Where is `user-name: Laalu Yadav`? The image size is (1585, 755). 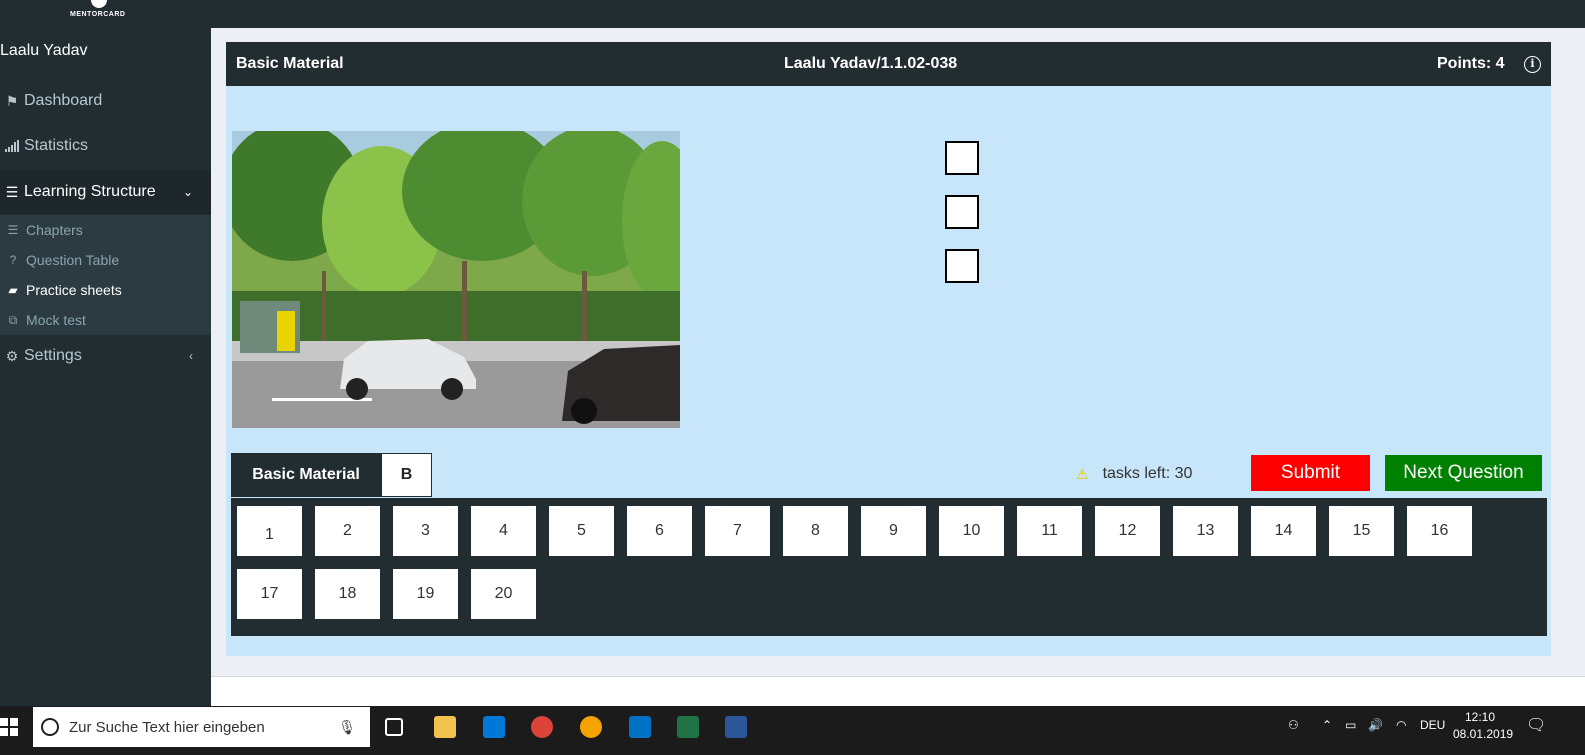
user-name: Laalu Yadav is located at coordinates (44, 50).